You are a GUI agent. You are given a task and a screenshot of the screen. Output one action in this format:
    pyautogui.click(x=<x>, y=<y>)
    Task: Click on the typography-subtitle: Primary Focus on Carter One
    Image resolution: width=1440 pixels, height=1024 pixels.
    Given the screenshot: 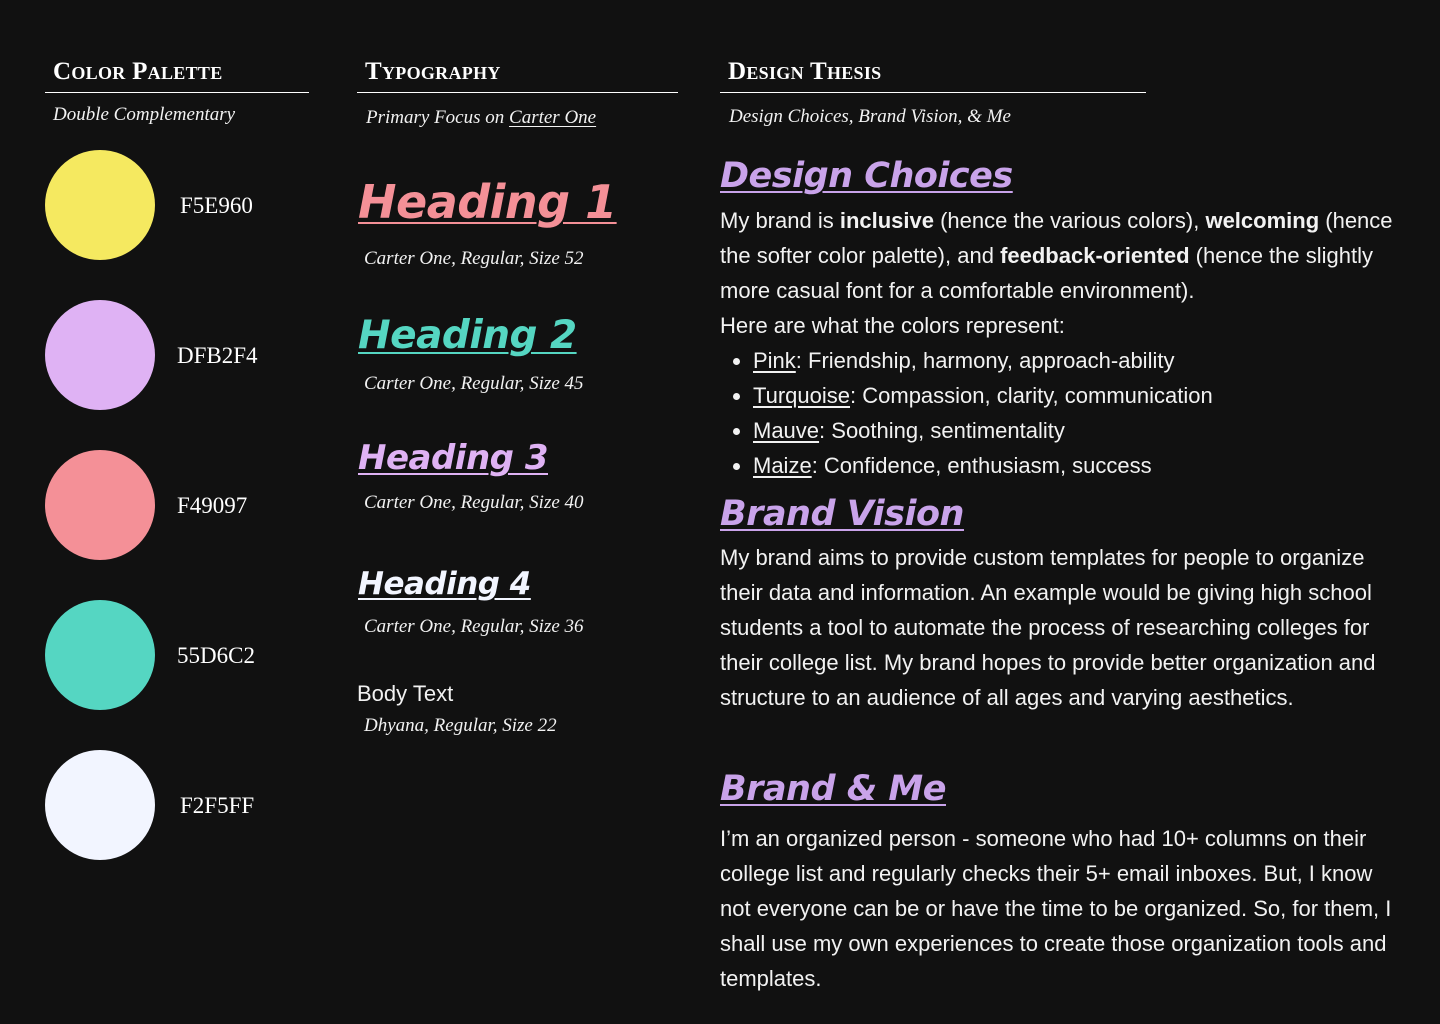 What is the action you would take?
    pyautogui.click(x=481, y=118)
    